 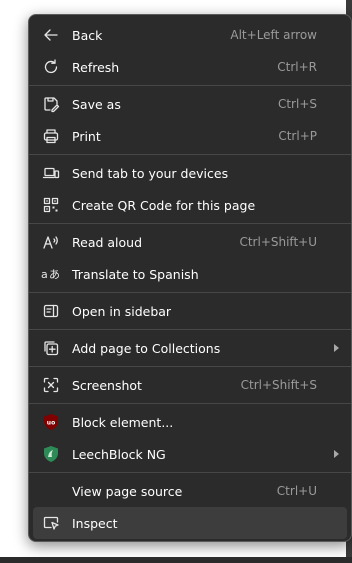 What do you see at coordinates (87, 35) in the screenshot?
I see `menu-item-label: Back` at bounding box center [87, 35].